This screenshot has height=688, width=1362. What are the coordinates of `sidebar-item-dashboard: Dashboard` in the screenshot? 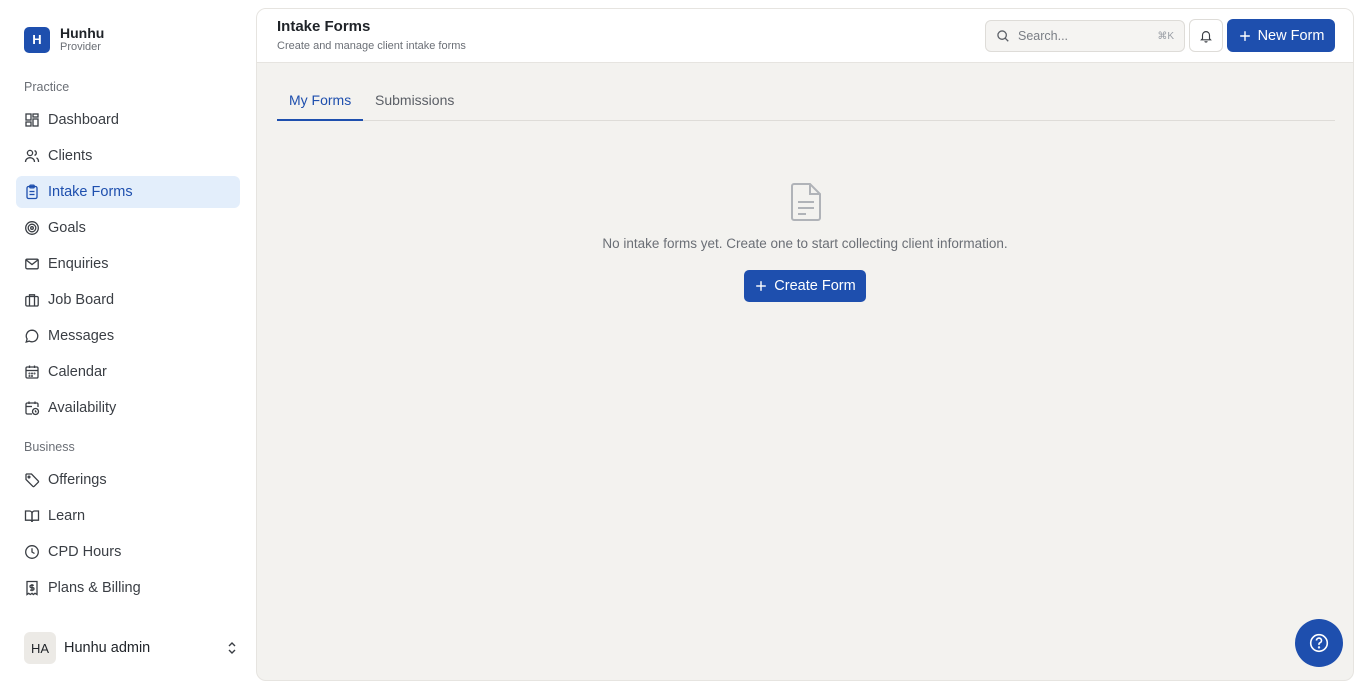 It's located at (128, 120).